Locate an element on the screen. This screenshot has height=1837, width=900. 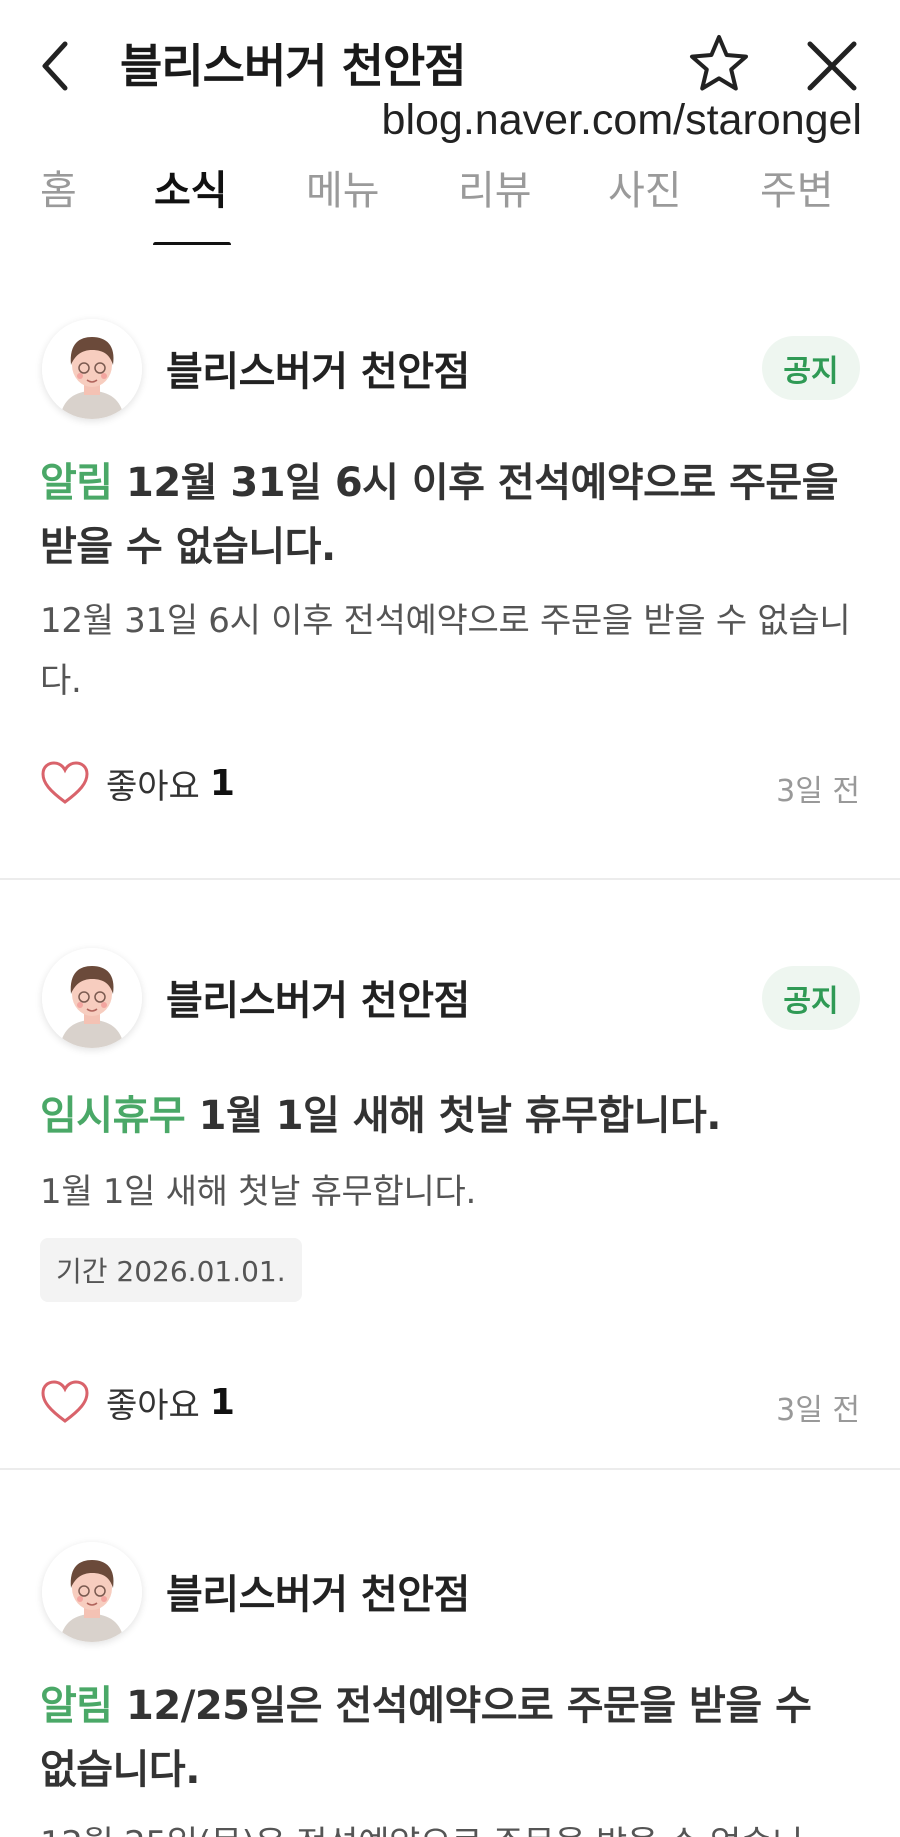
favorite-button is located at coordinates (719, 63).